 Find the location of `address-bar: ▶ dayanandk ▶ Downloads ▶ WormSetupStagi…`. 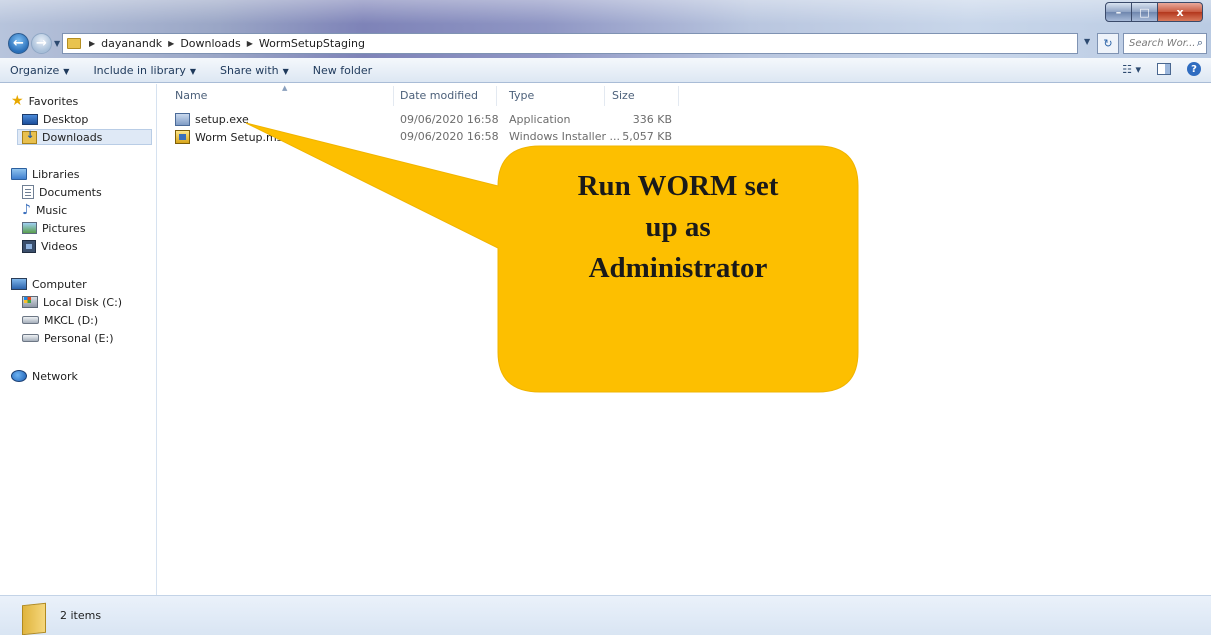

address-bar: ▶ dayanandk ▶ Downloads ▶ WormSetupStagi… is located at coordinates (570, 43).